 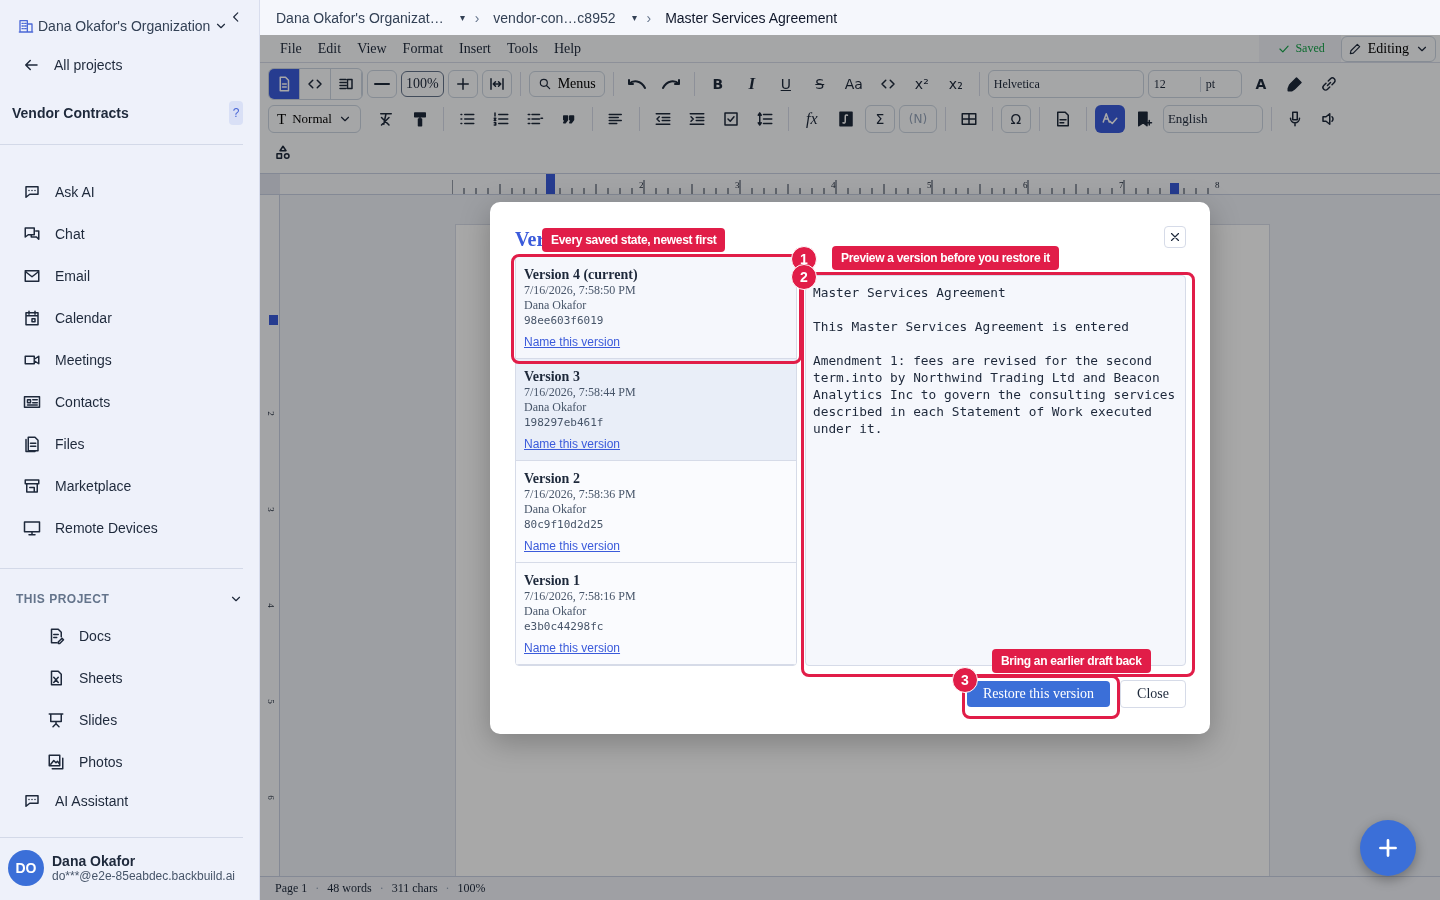 What do you see at coordinates (291, 888) in the screenshot?
I see `status-text: Page 1` at bounding box center [291, 888].